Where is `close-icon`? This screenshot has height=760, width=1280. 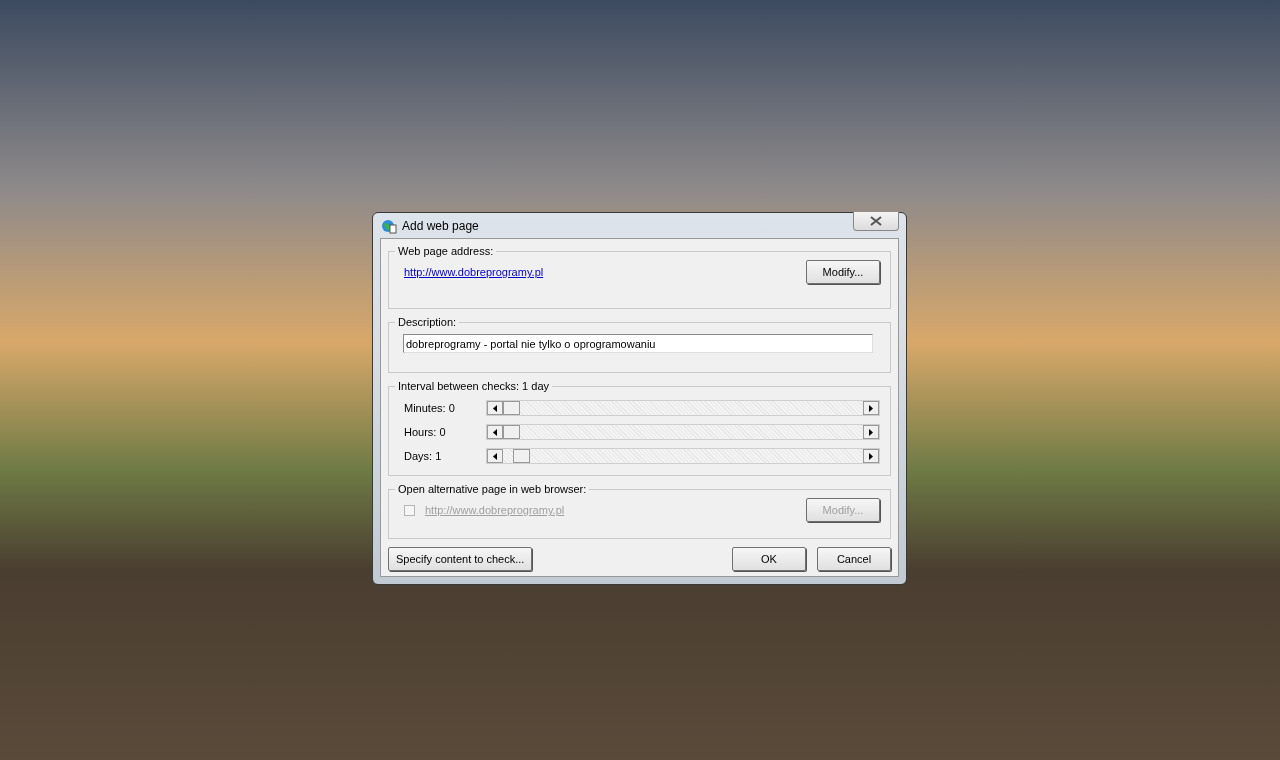 close-icon is located at coordinates (876, 221).